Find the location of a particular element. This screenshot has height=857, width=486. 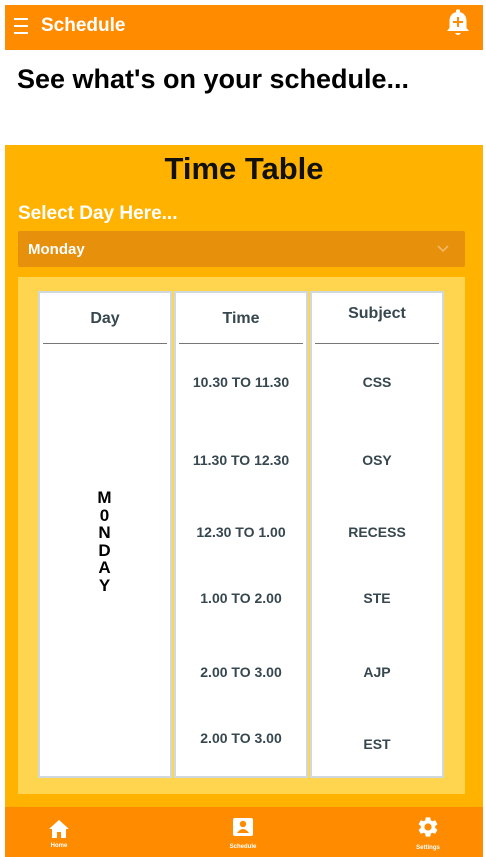

day-letter: N is located at coordinates (105, 532).